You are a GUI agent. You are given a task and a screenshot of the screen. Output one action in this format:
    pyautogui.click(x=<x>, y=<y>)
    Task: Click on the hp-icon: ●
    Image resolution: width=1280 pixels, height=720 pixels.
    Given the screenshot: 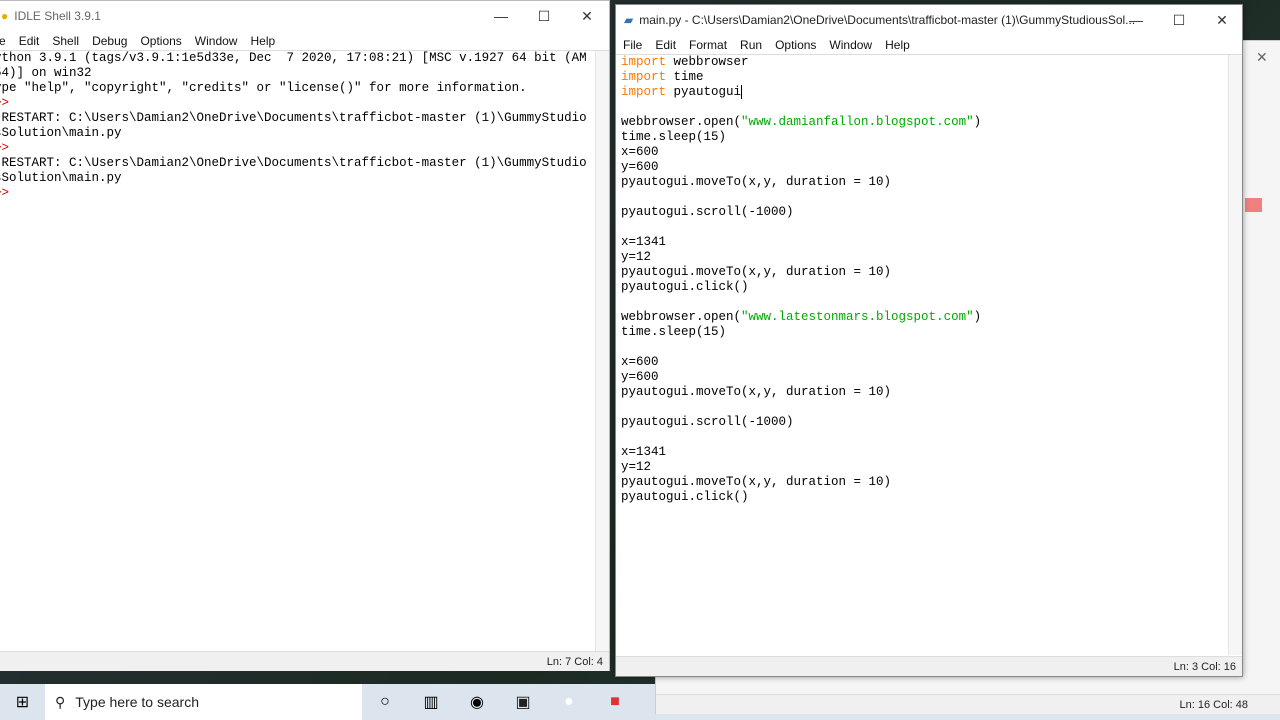 What is the action you would take?
    pyautogui.click(x=569, y=702)
    